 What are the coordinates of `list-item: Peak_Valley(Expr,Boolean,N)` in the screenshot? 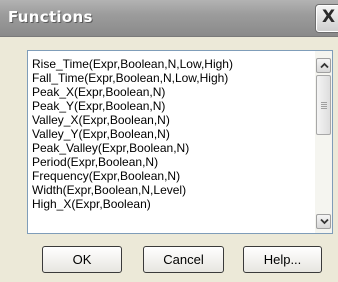 It's located at (173, 148).